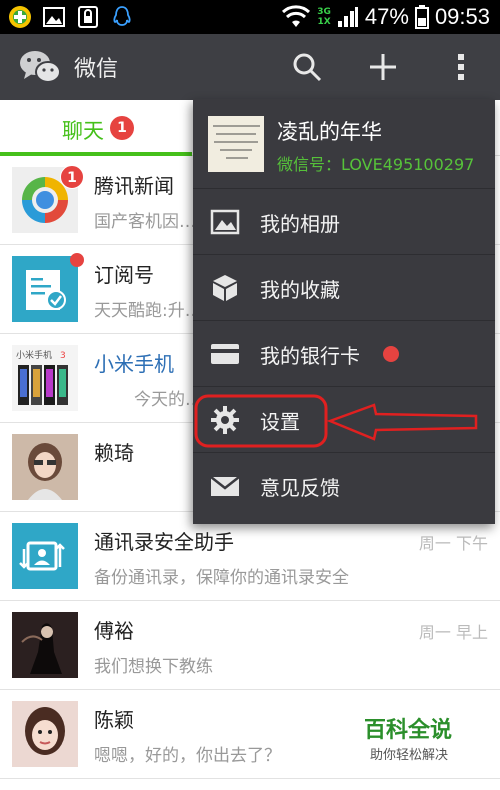 The width and height of the screenshot is (500, 790). Describe the element at coordinates (300, 290) in the screenshot. I see `menu-item-label: 我的收藏` at that location.